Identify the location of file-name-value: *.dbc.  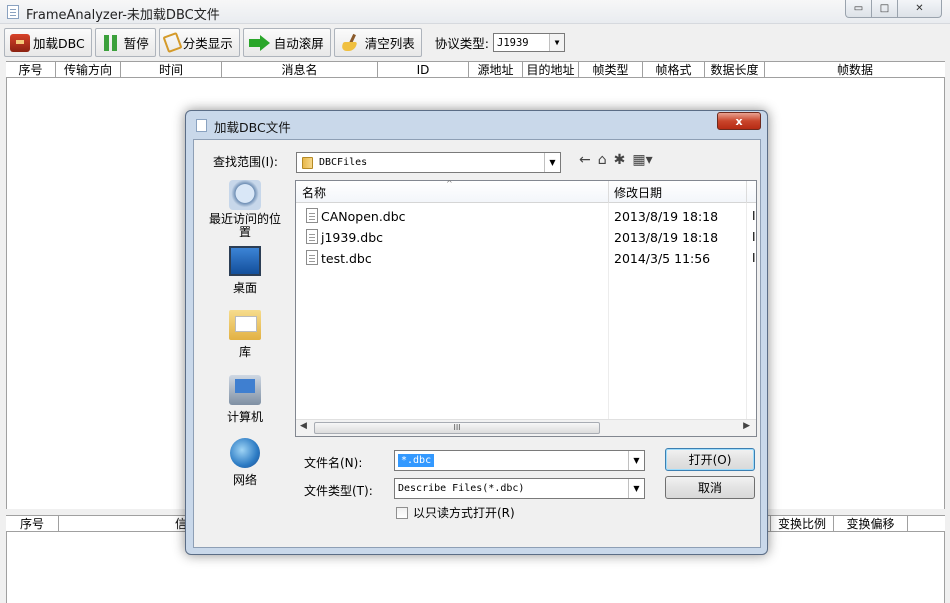
(416, 460).